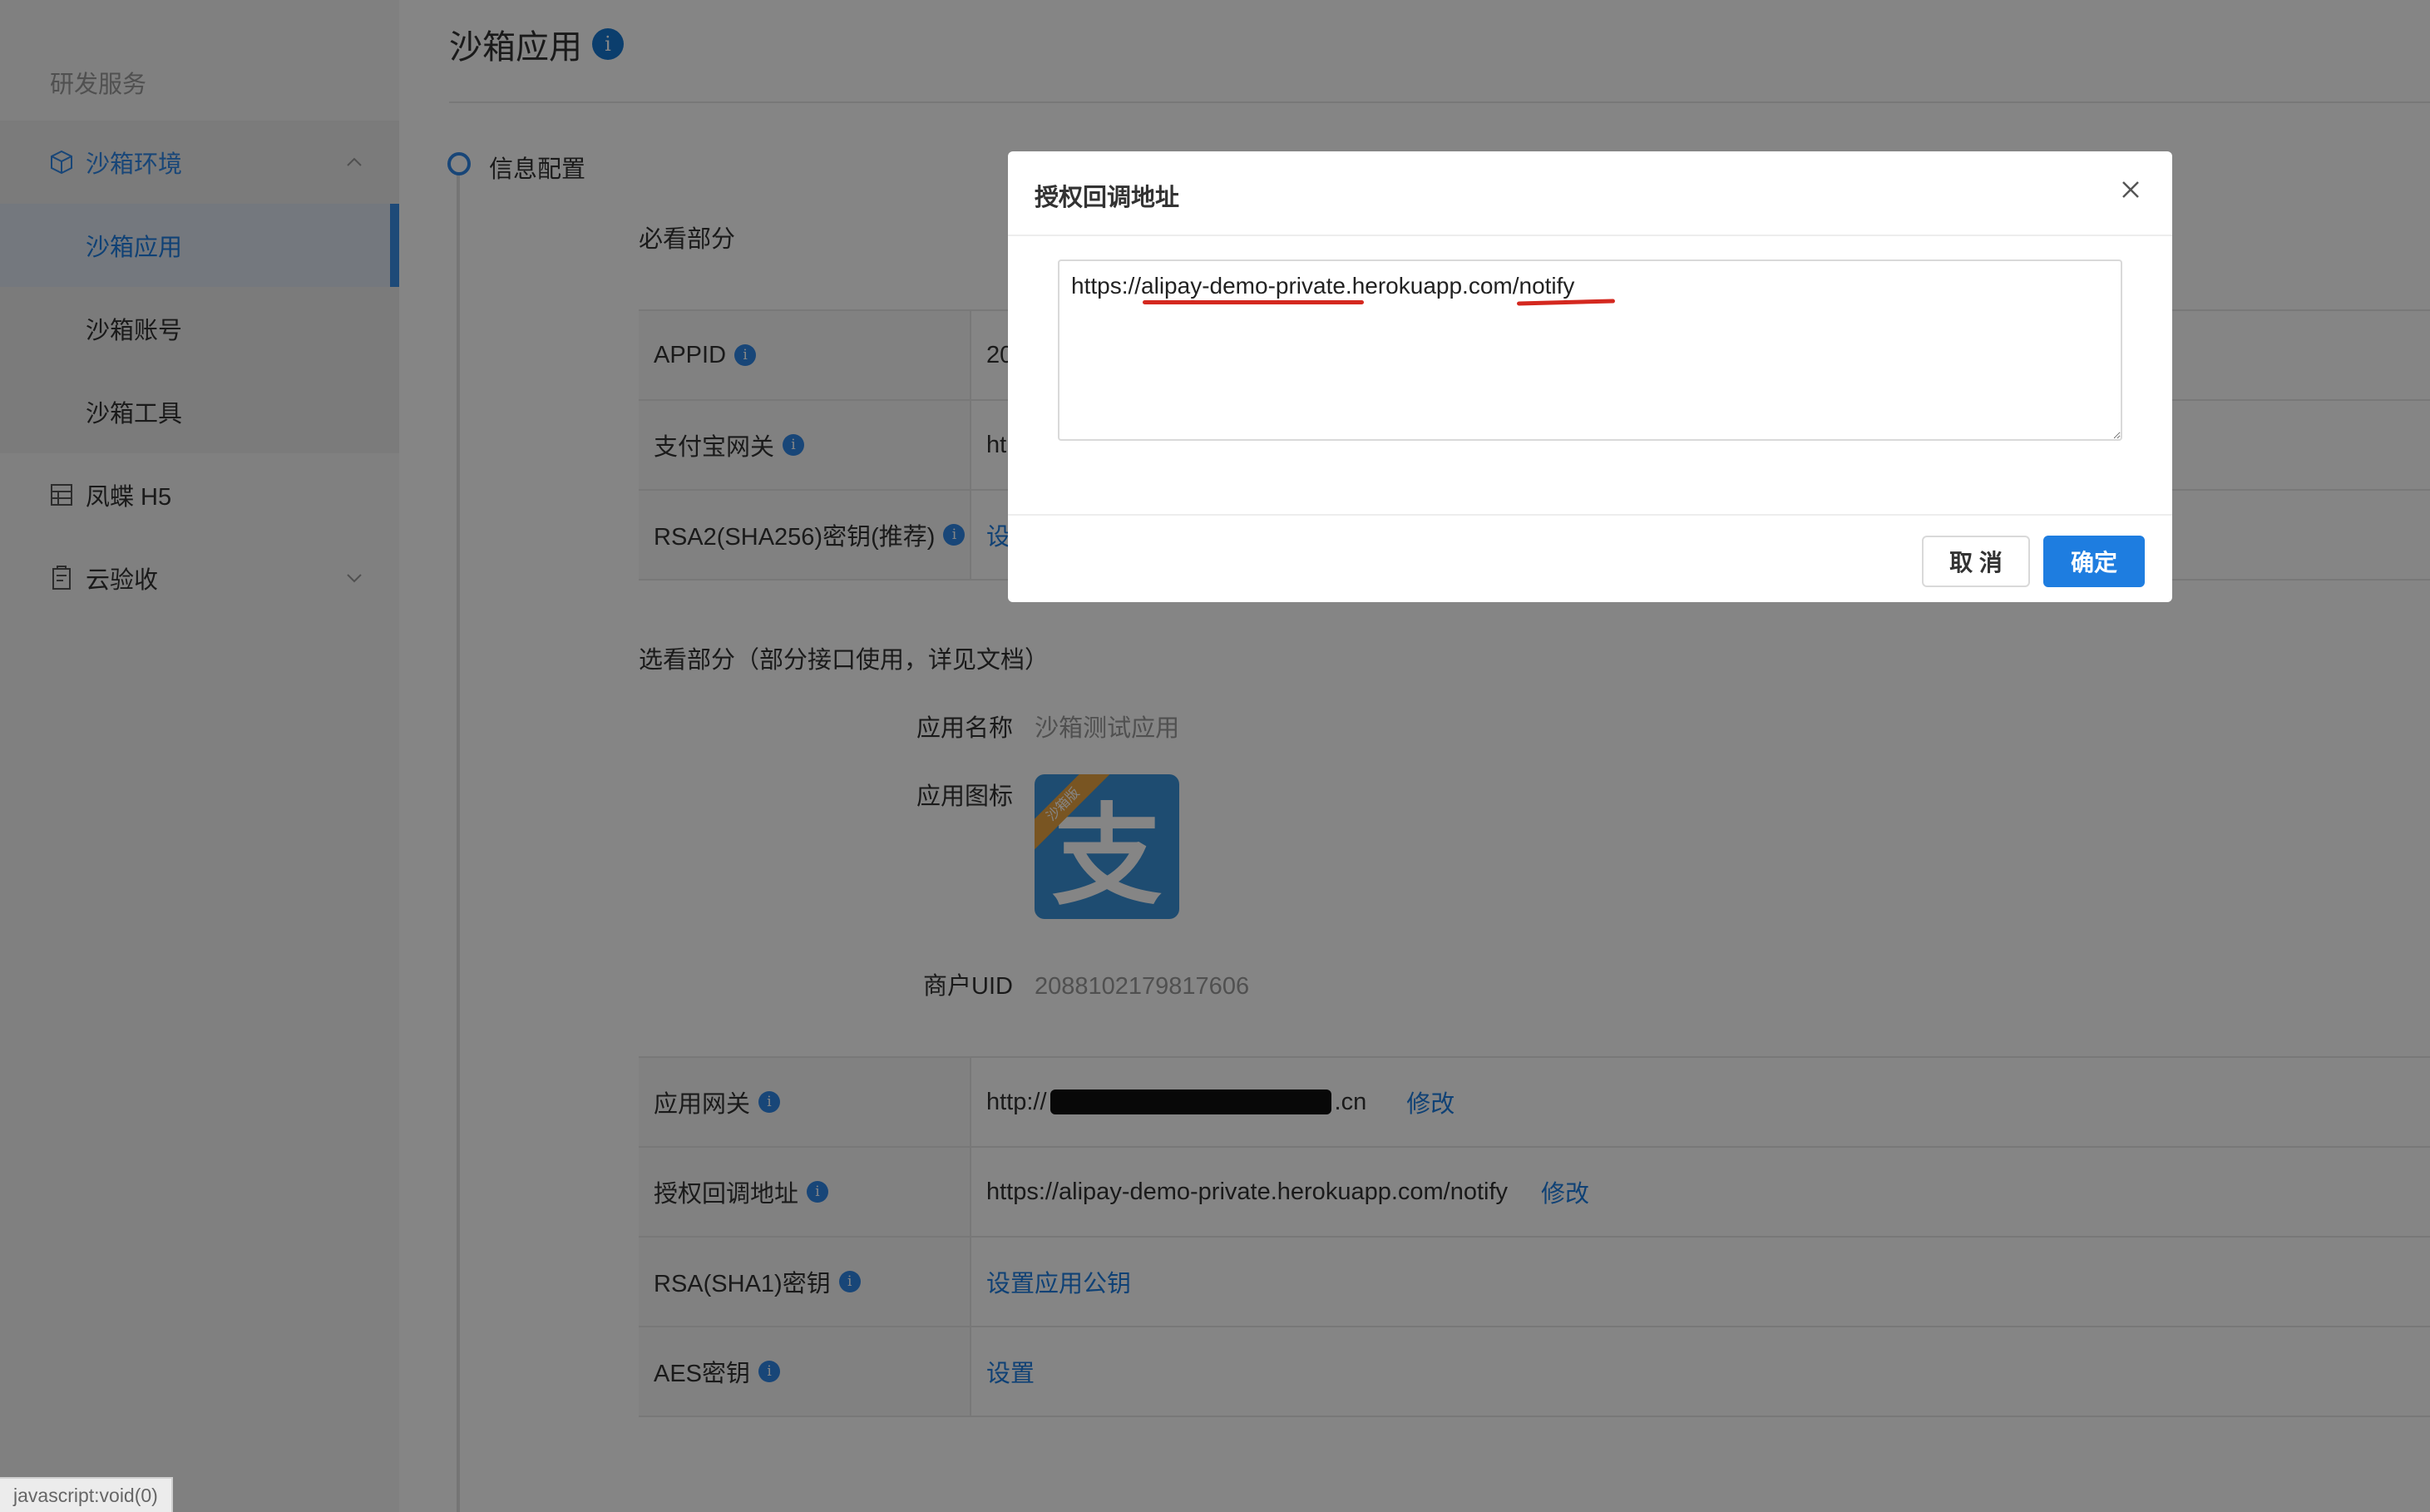  I want to click on annotation-underline, so click(1253, 302).